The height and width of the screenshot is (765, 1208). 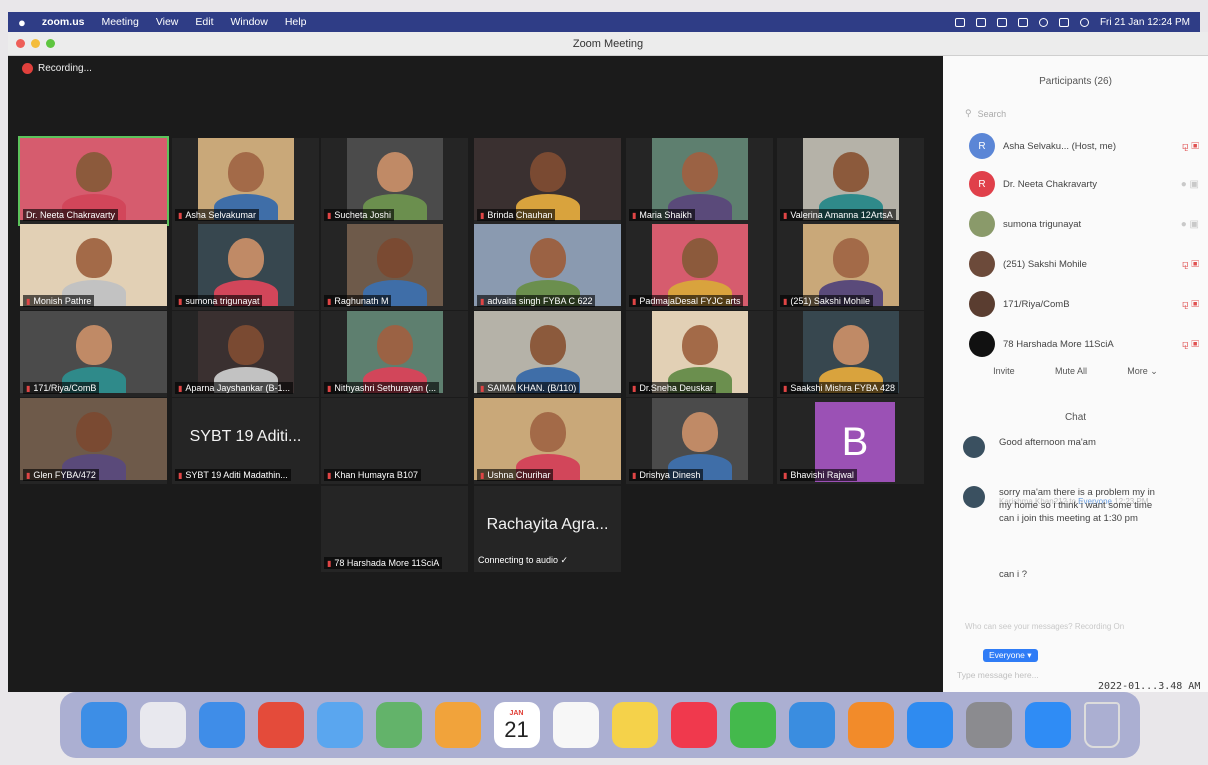 What do you see at coordinates (699, 181) in the screenshot?
I see `participant-tile: ▮ Maria Shaikh` at bounding box center [699, 181].